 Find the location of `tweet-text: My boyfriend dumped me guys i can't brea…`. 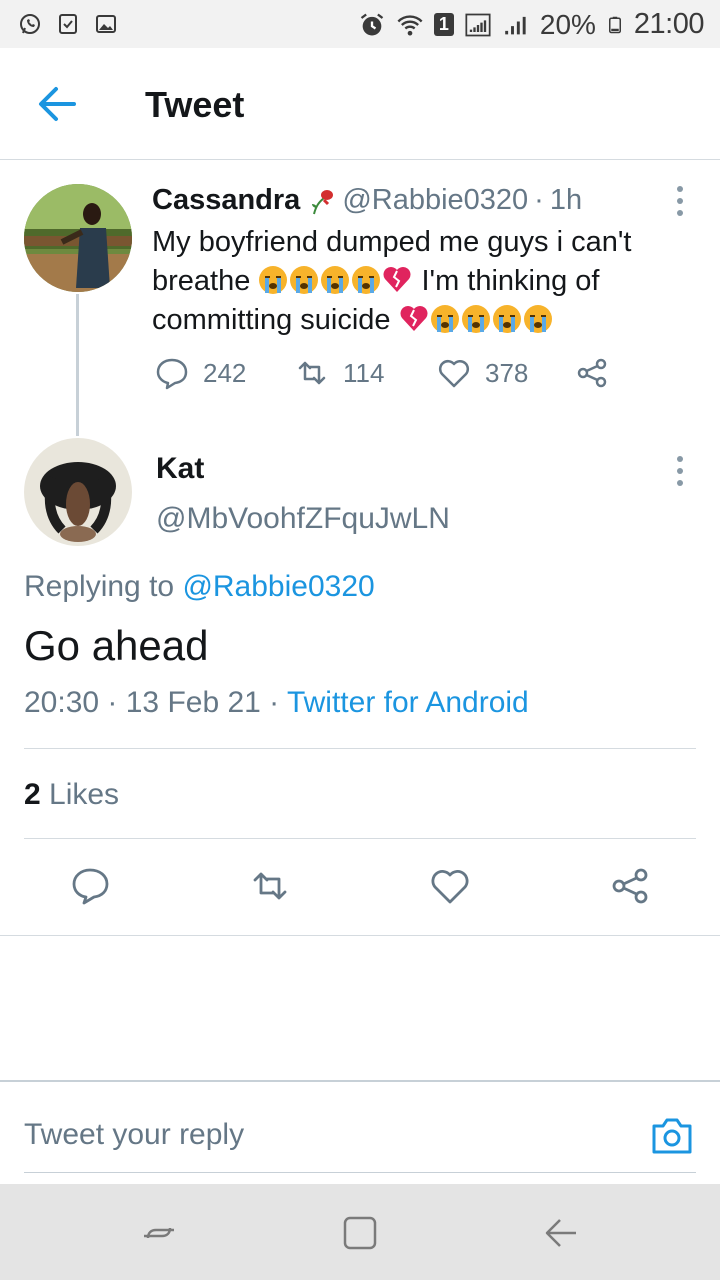

tweet-text: My boyfriend dumped me guys i can't brea… is located at coordinates (412, 281).